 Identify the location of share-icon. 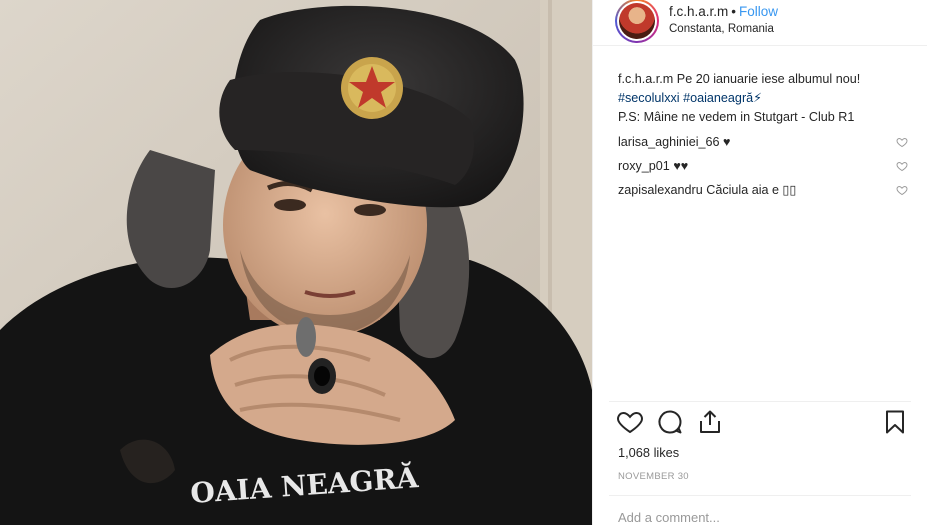
(710, 422).